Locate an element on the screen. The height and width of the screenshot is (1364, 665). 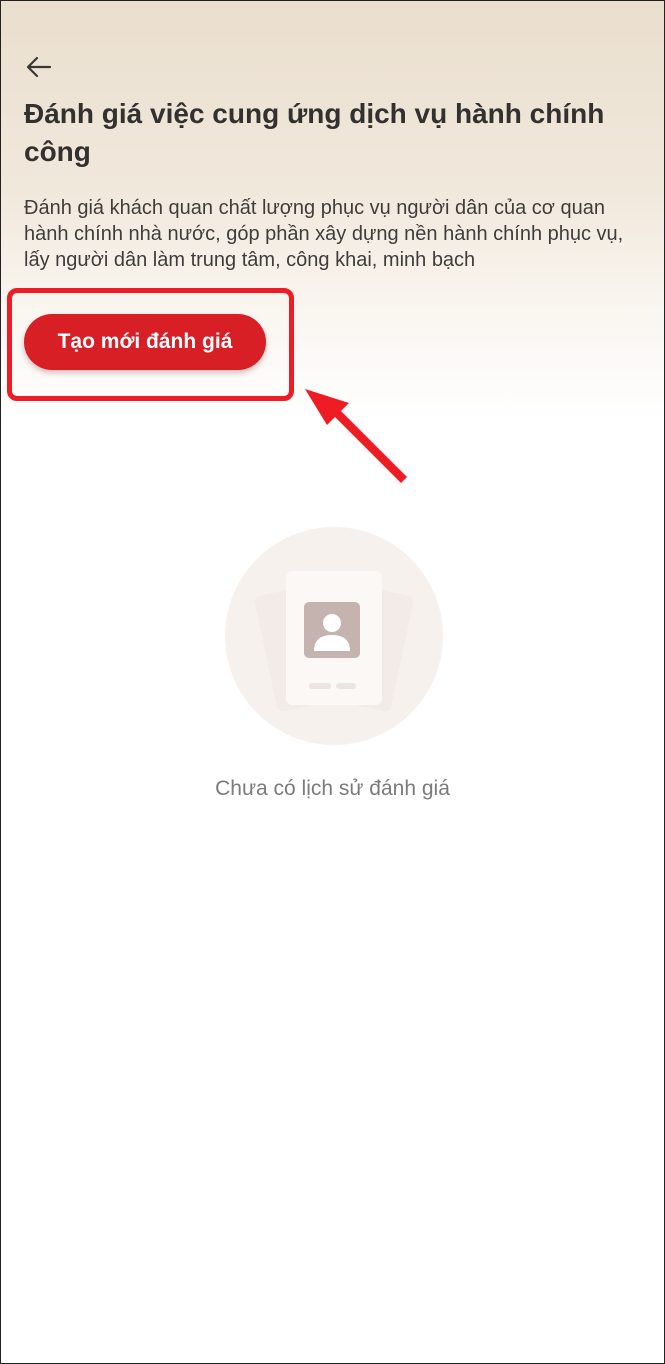
empty-state-illustration is located at coordinates (334, 636).